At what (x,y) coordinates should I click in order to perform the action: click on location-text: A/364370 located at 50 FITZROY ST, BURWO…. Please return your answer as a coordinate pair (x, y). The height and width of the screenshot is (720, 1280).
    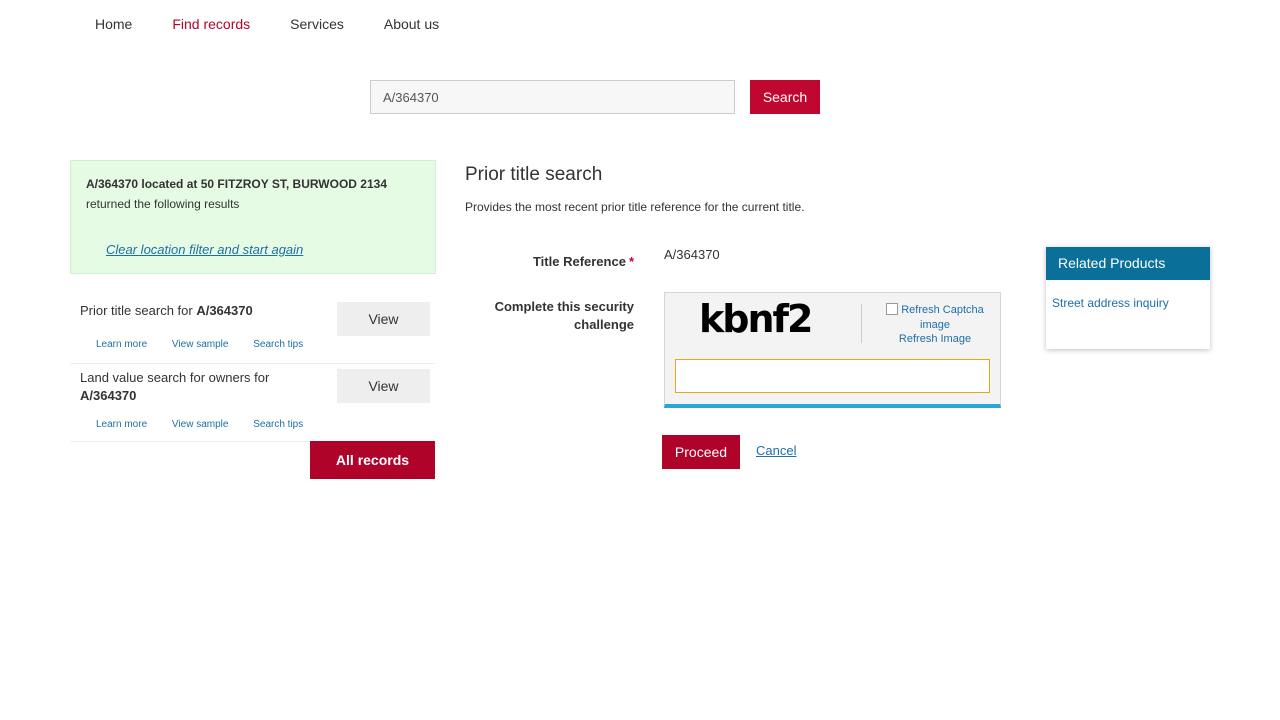
    Looking at the image, I should click on (236, 184).